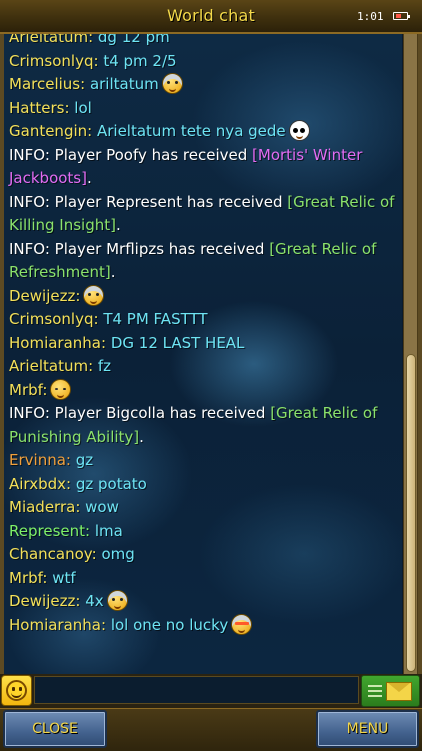 This screenshot has width=422, height=751. I want to click on chat-input, so click(196, 690).